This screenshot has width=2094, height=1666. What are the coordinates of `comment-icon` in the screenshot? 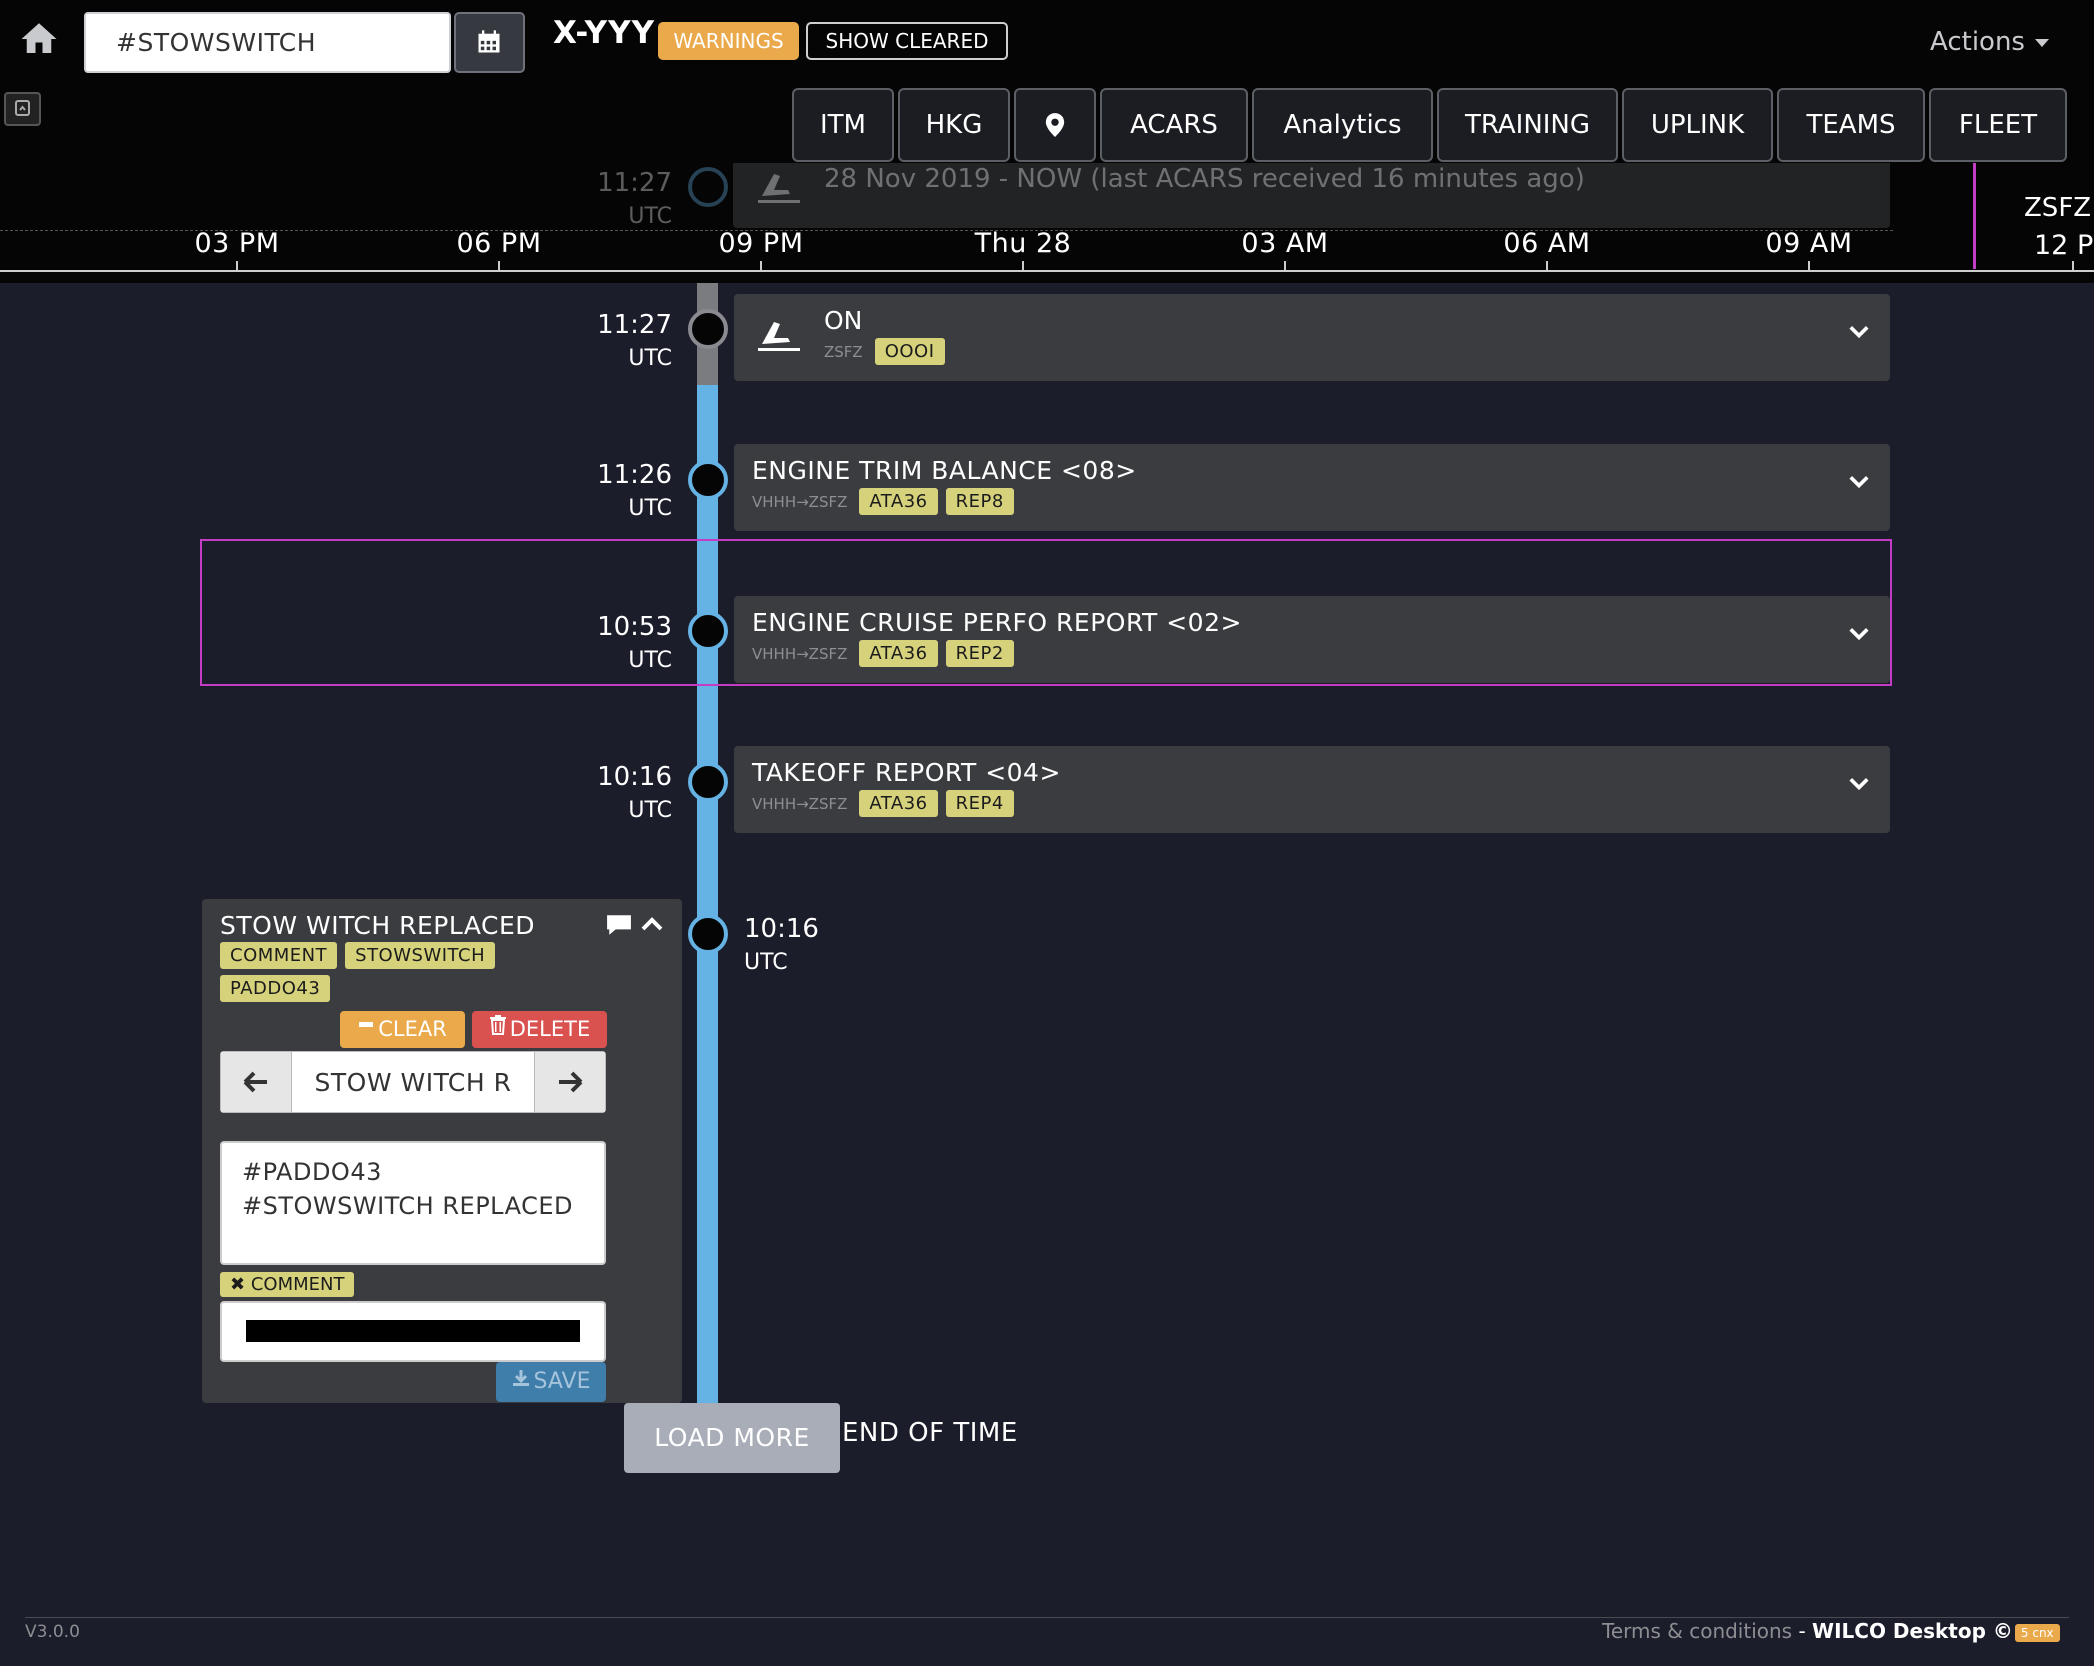 It's located at (619, 925).